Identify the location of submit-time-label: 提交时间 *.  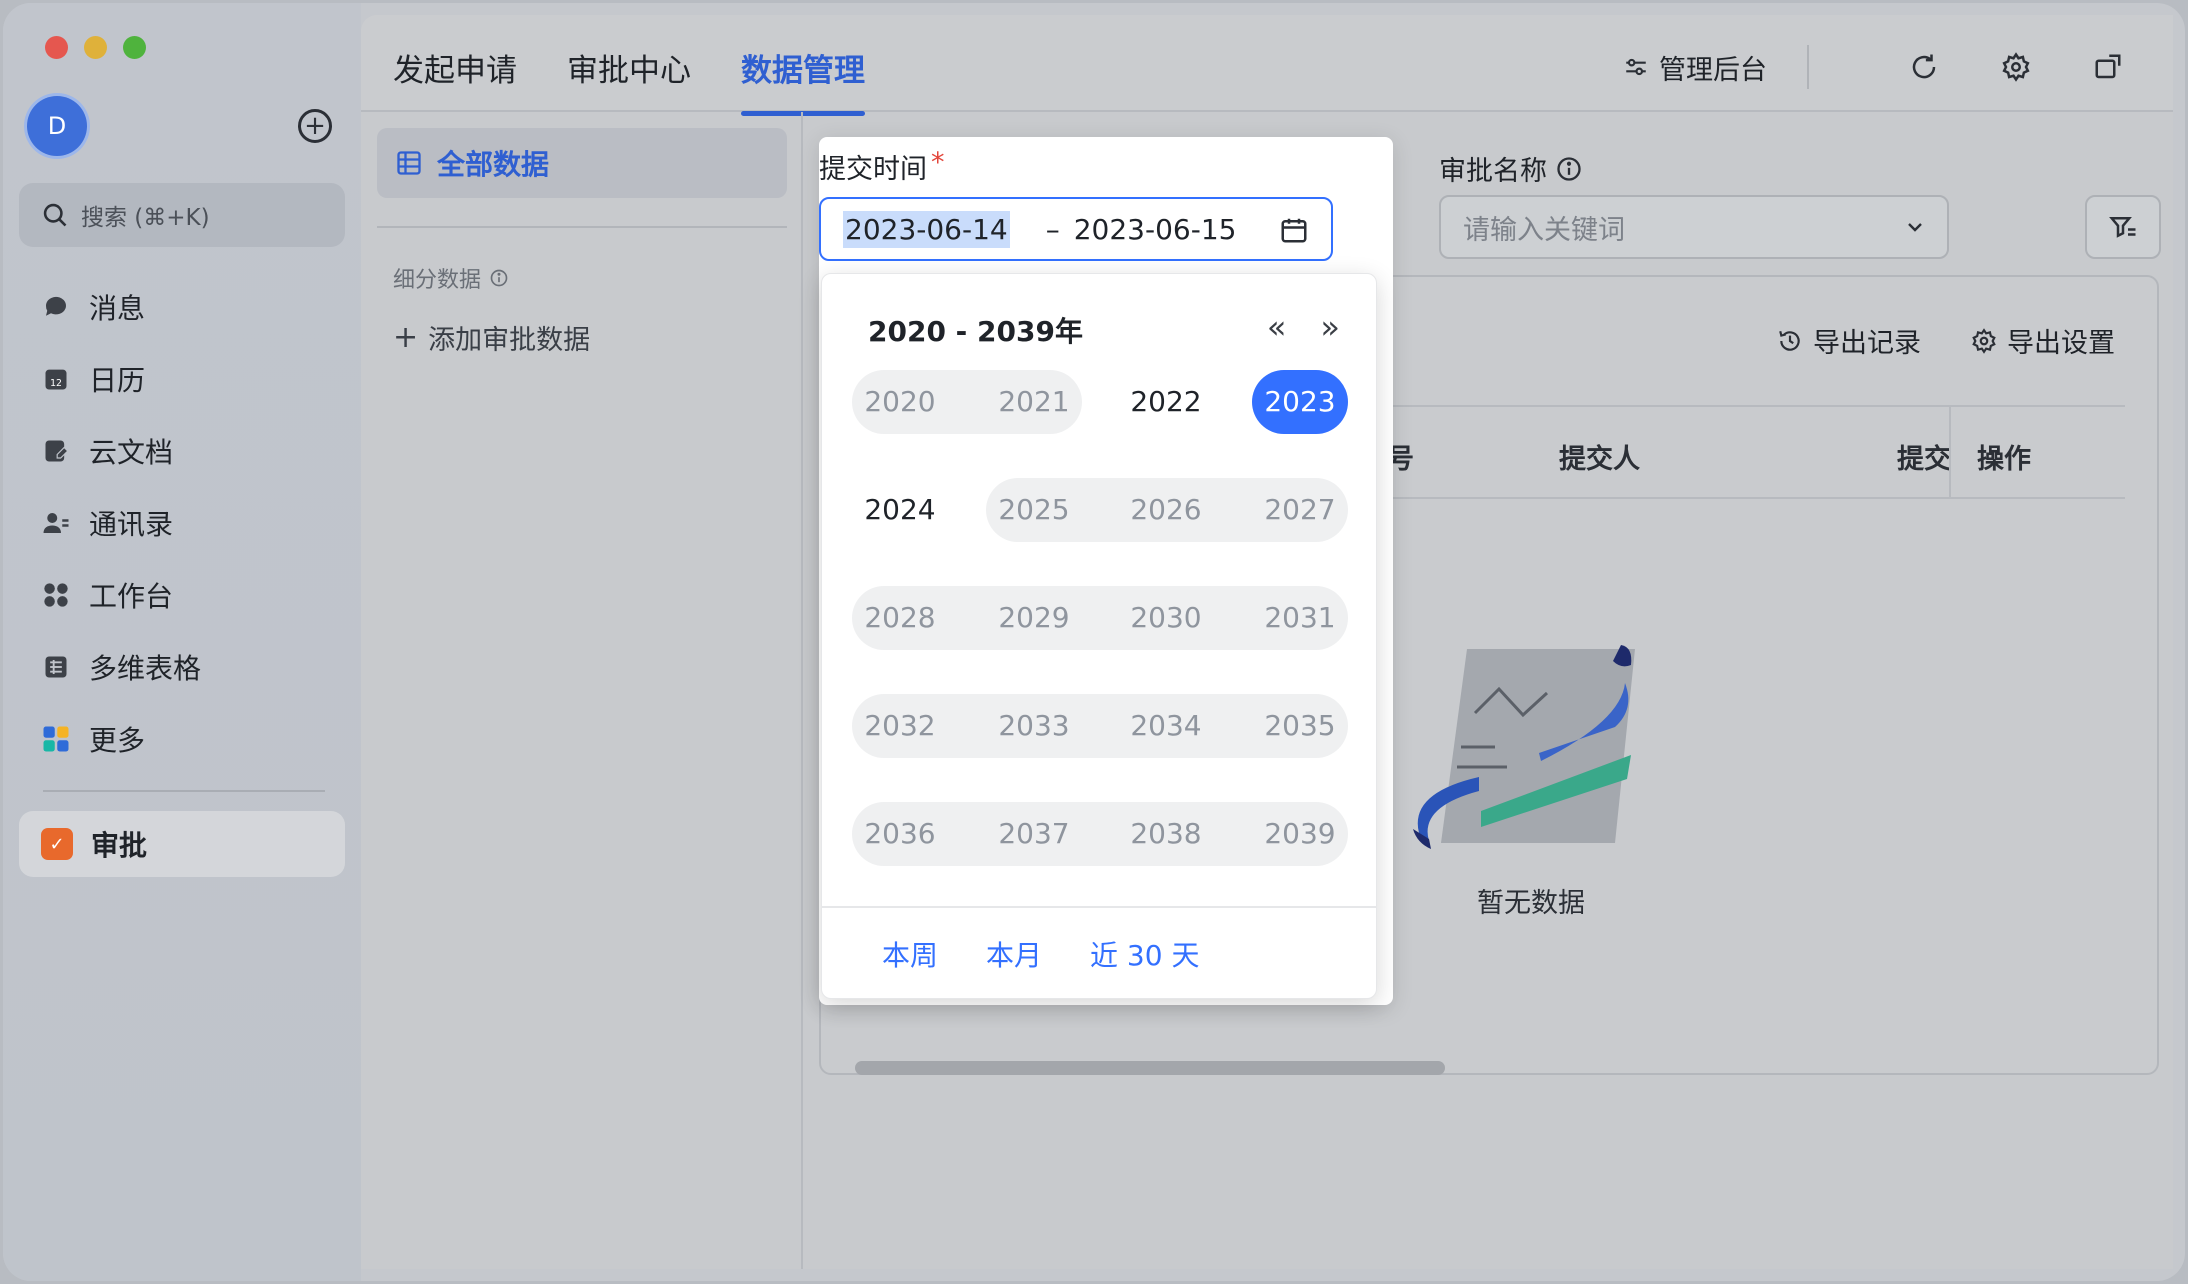
(882, 166).